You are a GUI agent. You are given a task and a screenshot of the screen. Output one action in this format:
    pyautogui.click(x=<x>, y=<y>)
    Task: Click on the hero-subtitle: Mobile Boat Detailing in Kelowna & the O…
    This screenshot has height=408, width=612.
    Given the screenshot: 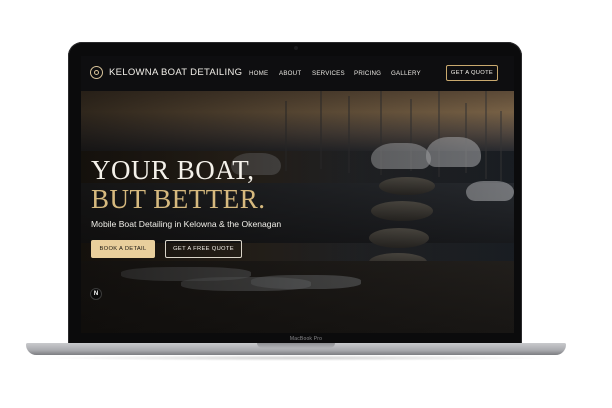 What is the action you would take?
    pyautogui.click(x=186, y=224)
    